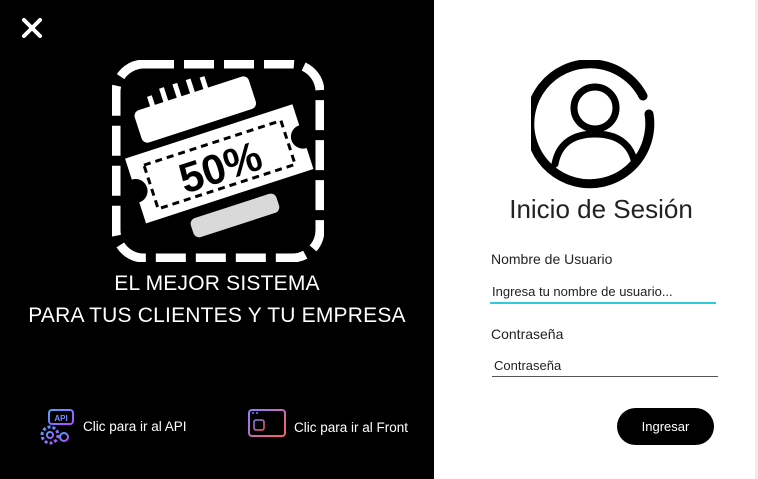 The width and height of the screenshot is (758, 479). Describe the element at coordinates (665, 426) in the screenshot. I see `login-button: Ingresar` at that location.